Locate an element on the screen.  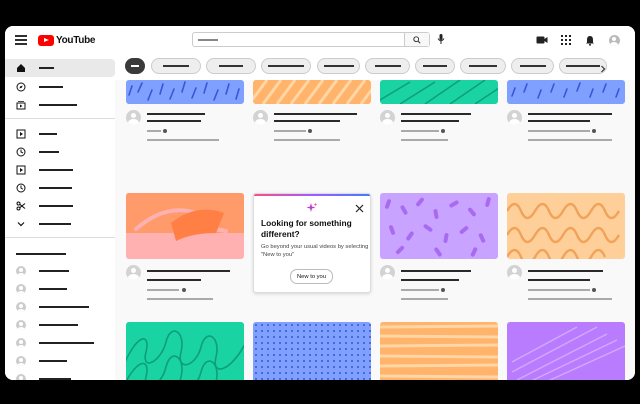
menu-icon is located at coordinates (21, 40).